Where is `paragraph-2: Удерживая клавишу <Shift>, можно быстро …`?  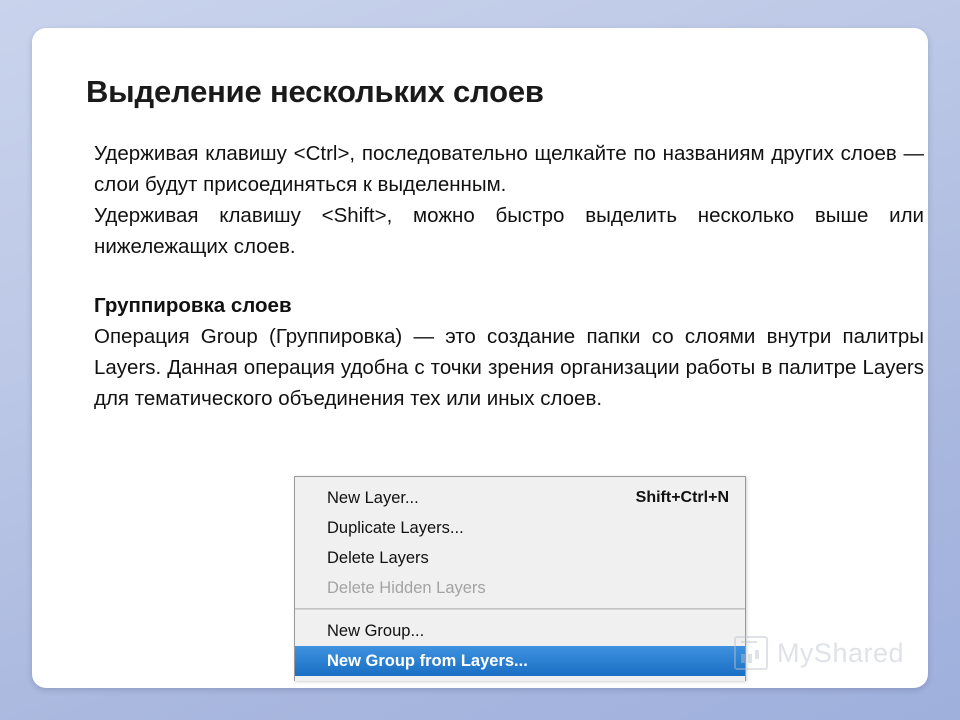 paragraph-2: Удерживая клавишу <Shift>, можно быстро … is located at coordinates (509, 231).